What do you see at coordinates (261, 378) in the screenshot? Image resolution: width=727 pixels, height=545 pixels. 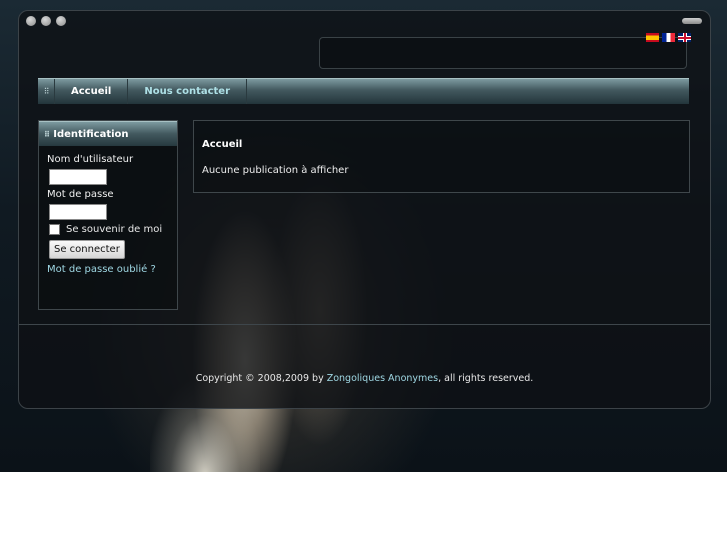 I see `copyright-prefix: Copyright © 2008,2009 by` at bounding box center [261, 378].